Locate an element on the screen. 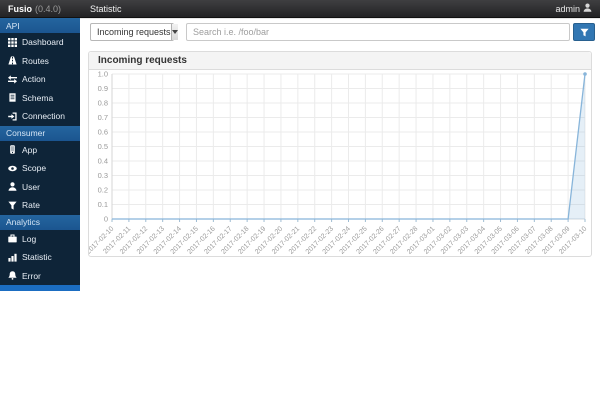 This screenshot has height=400, width=600. chart-panel-title: Incoming requests is located at coordinates (340, 61).